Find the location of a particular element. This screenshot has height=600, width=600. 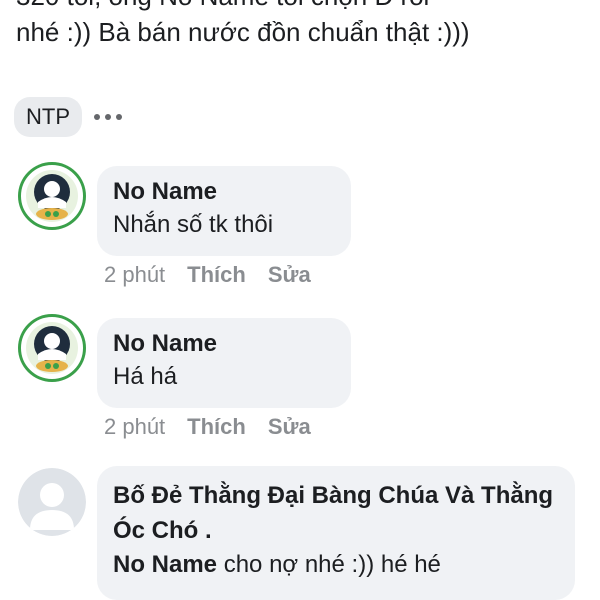

comment-bubble: No Name Nhắn số tk thôi is located at coordinates (224, 211).